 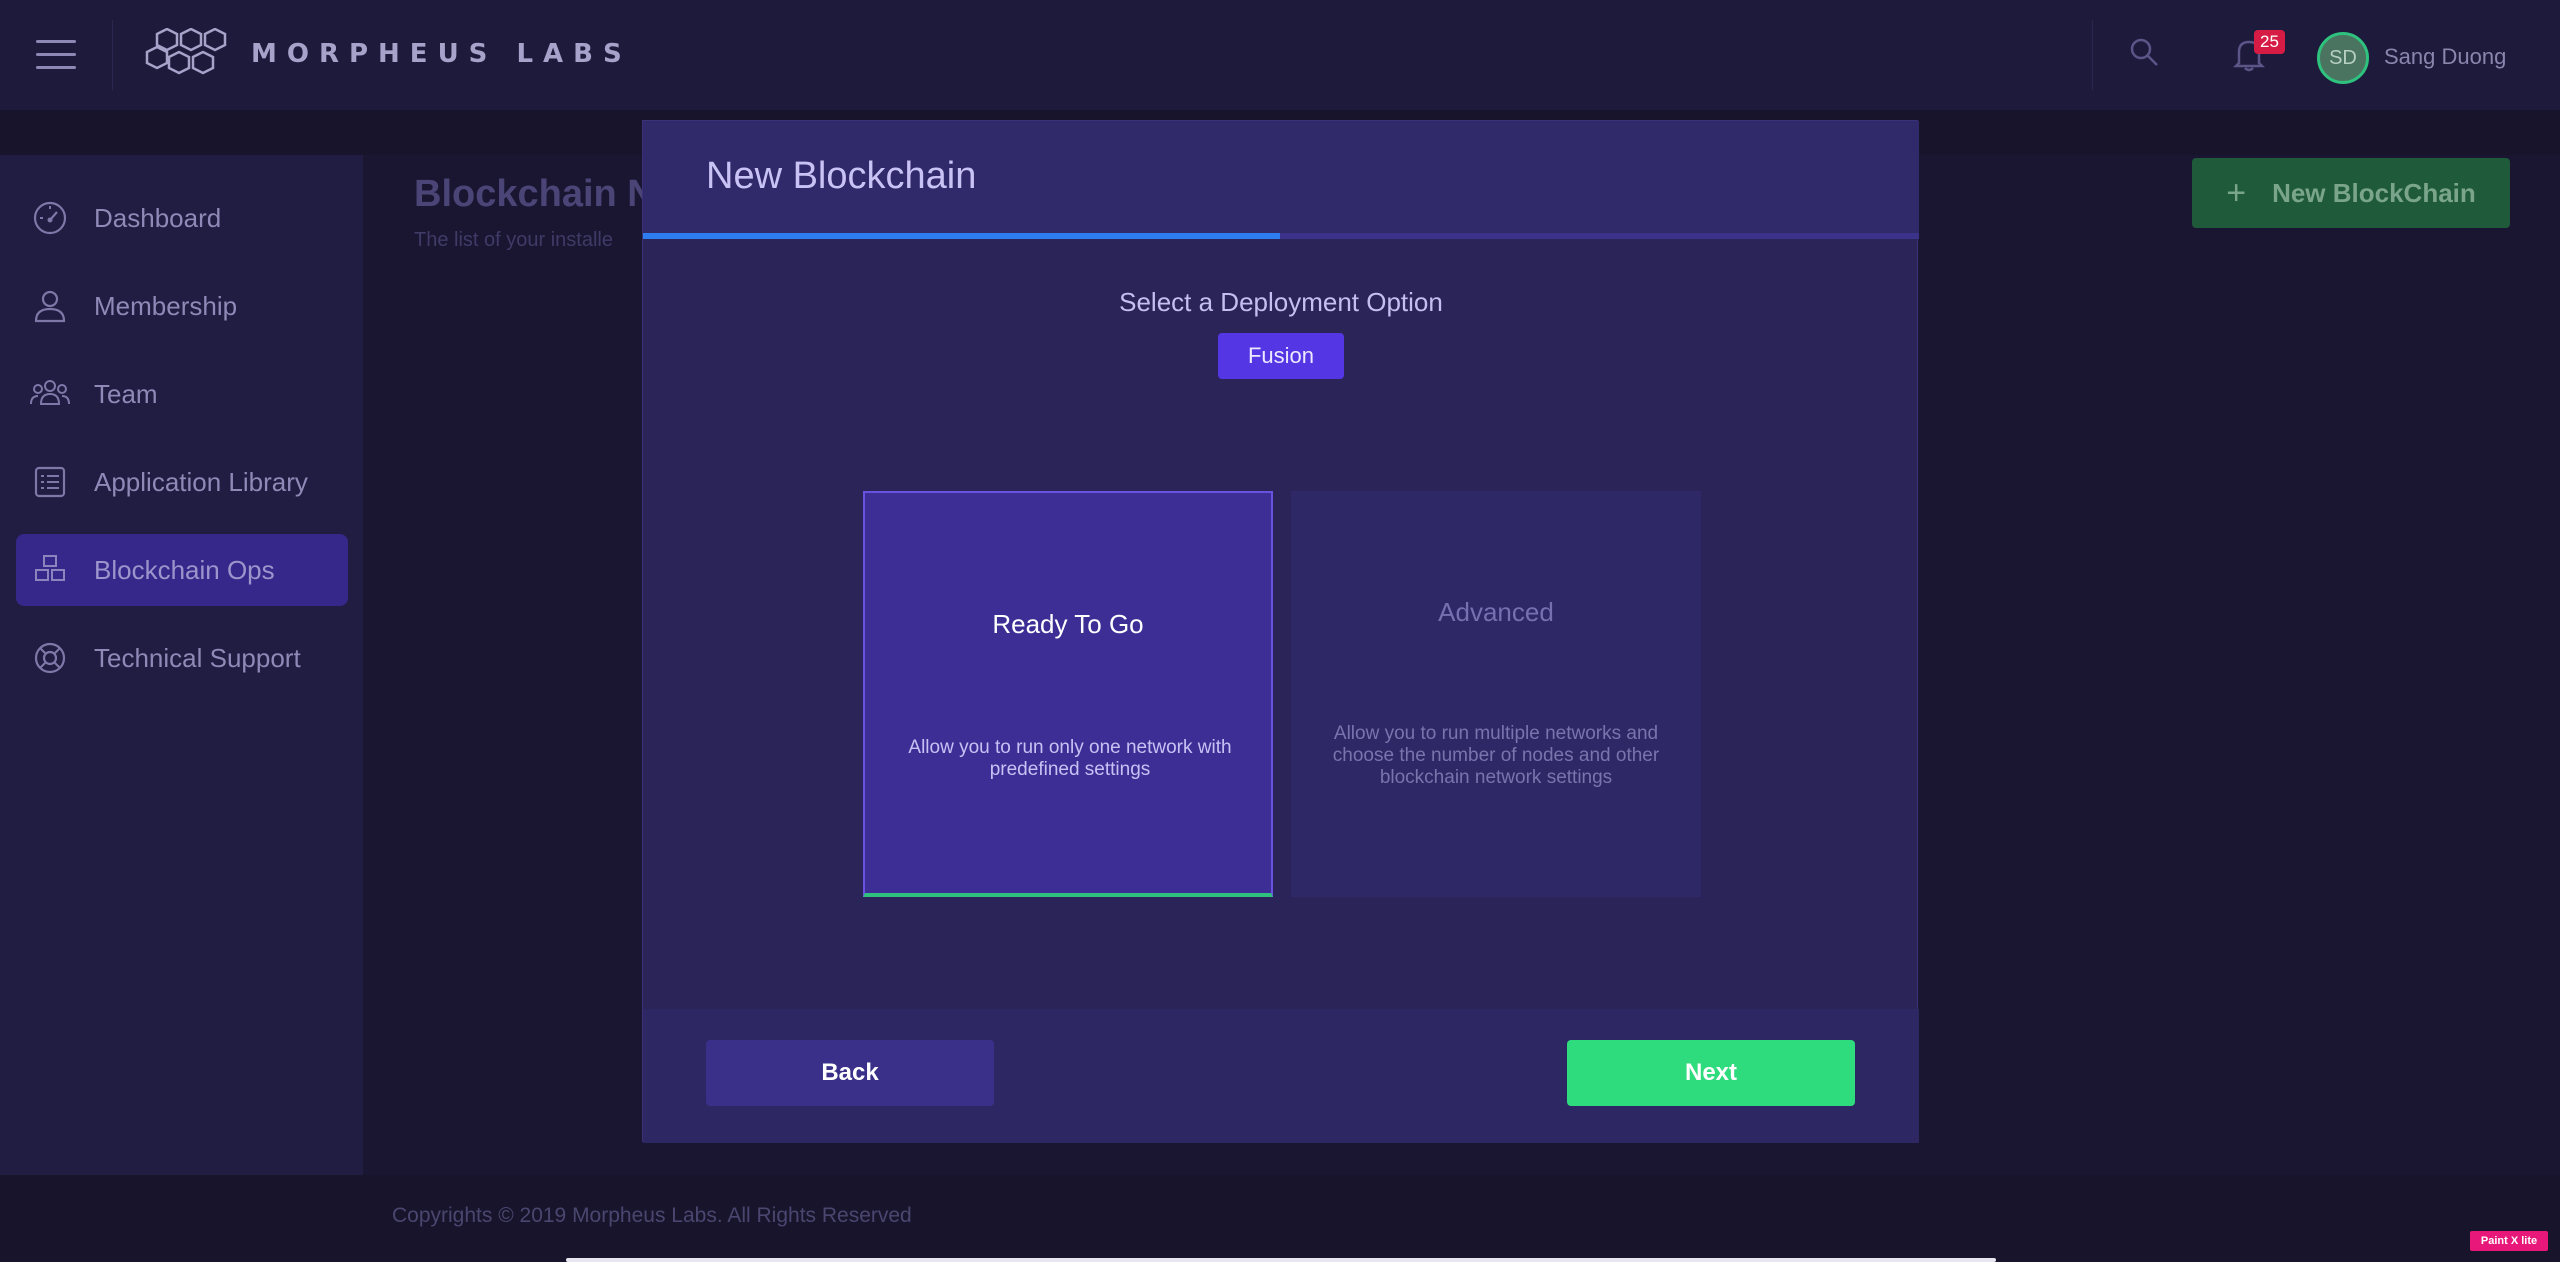 What do you see at coordinates (441, 54) in the screenshot?
I see `logo-text: MORPHEUS LABS` at bounding box center [441, 54].